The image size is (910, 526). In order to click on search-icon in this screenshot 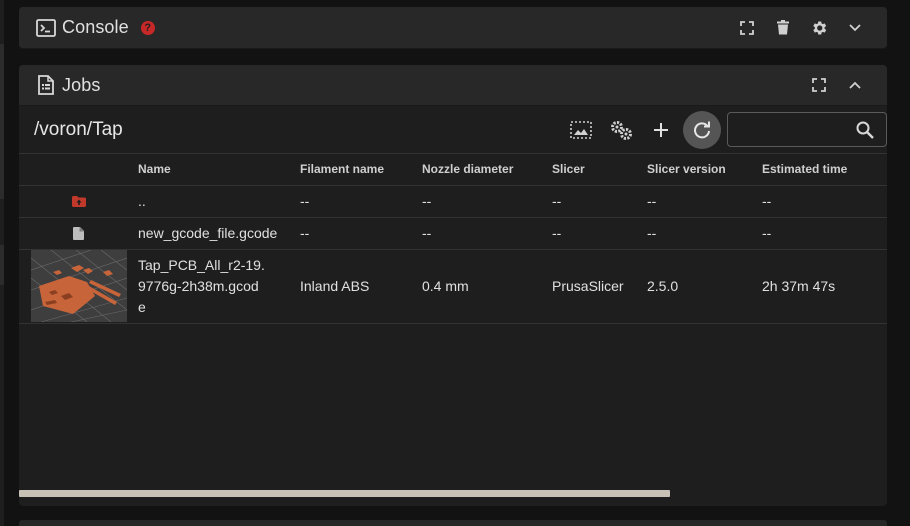, I will do `click(865, 130)`.